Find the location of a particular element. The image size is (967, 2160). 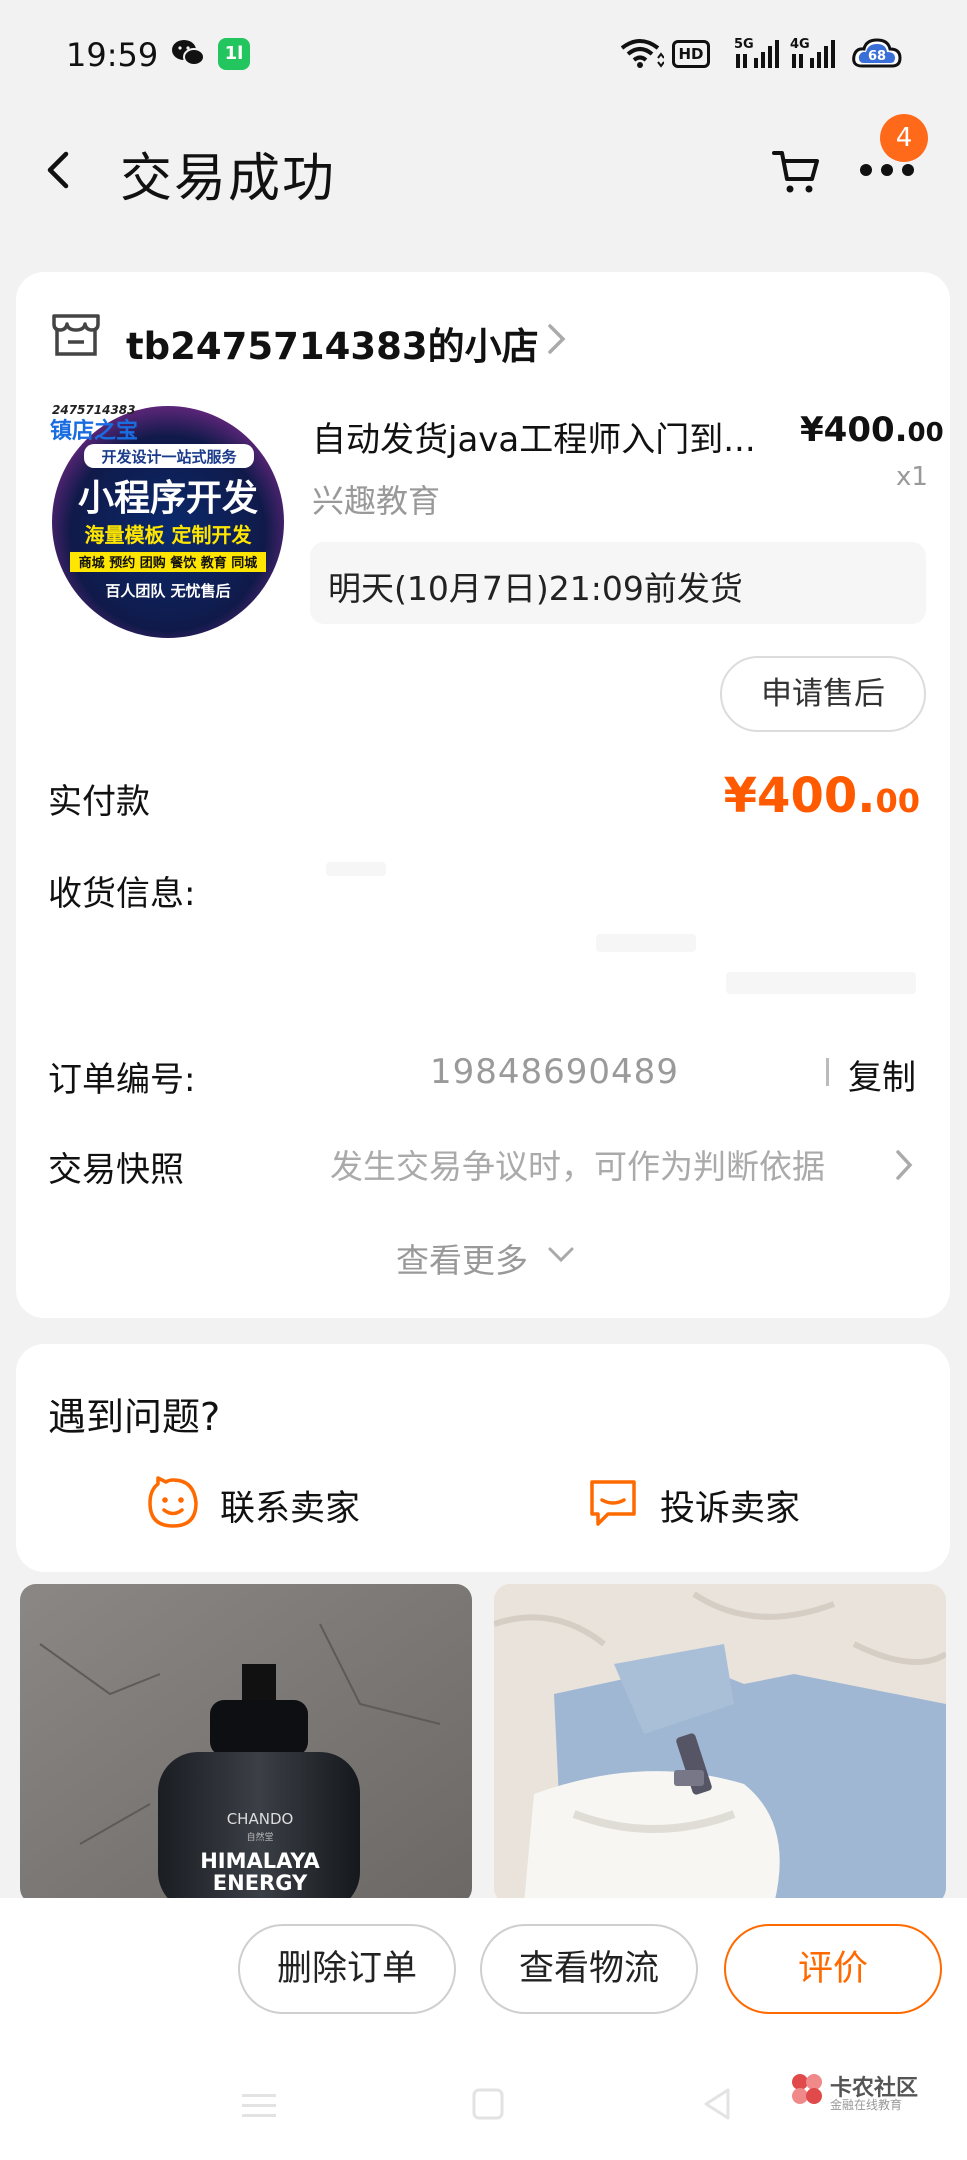

app-notification-icon: 1l is located at coordinates (234, 54).